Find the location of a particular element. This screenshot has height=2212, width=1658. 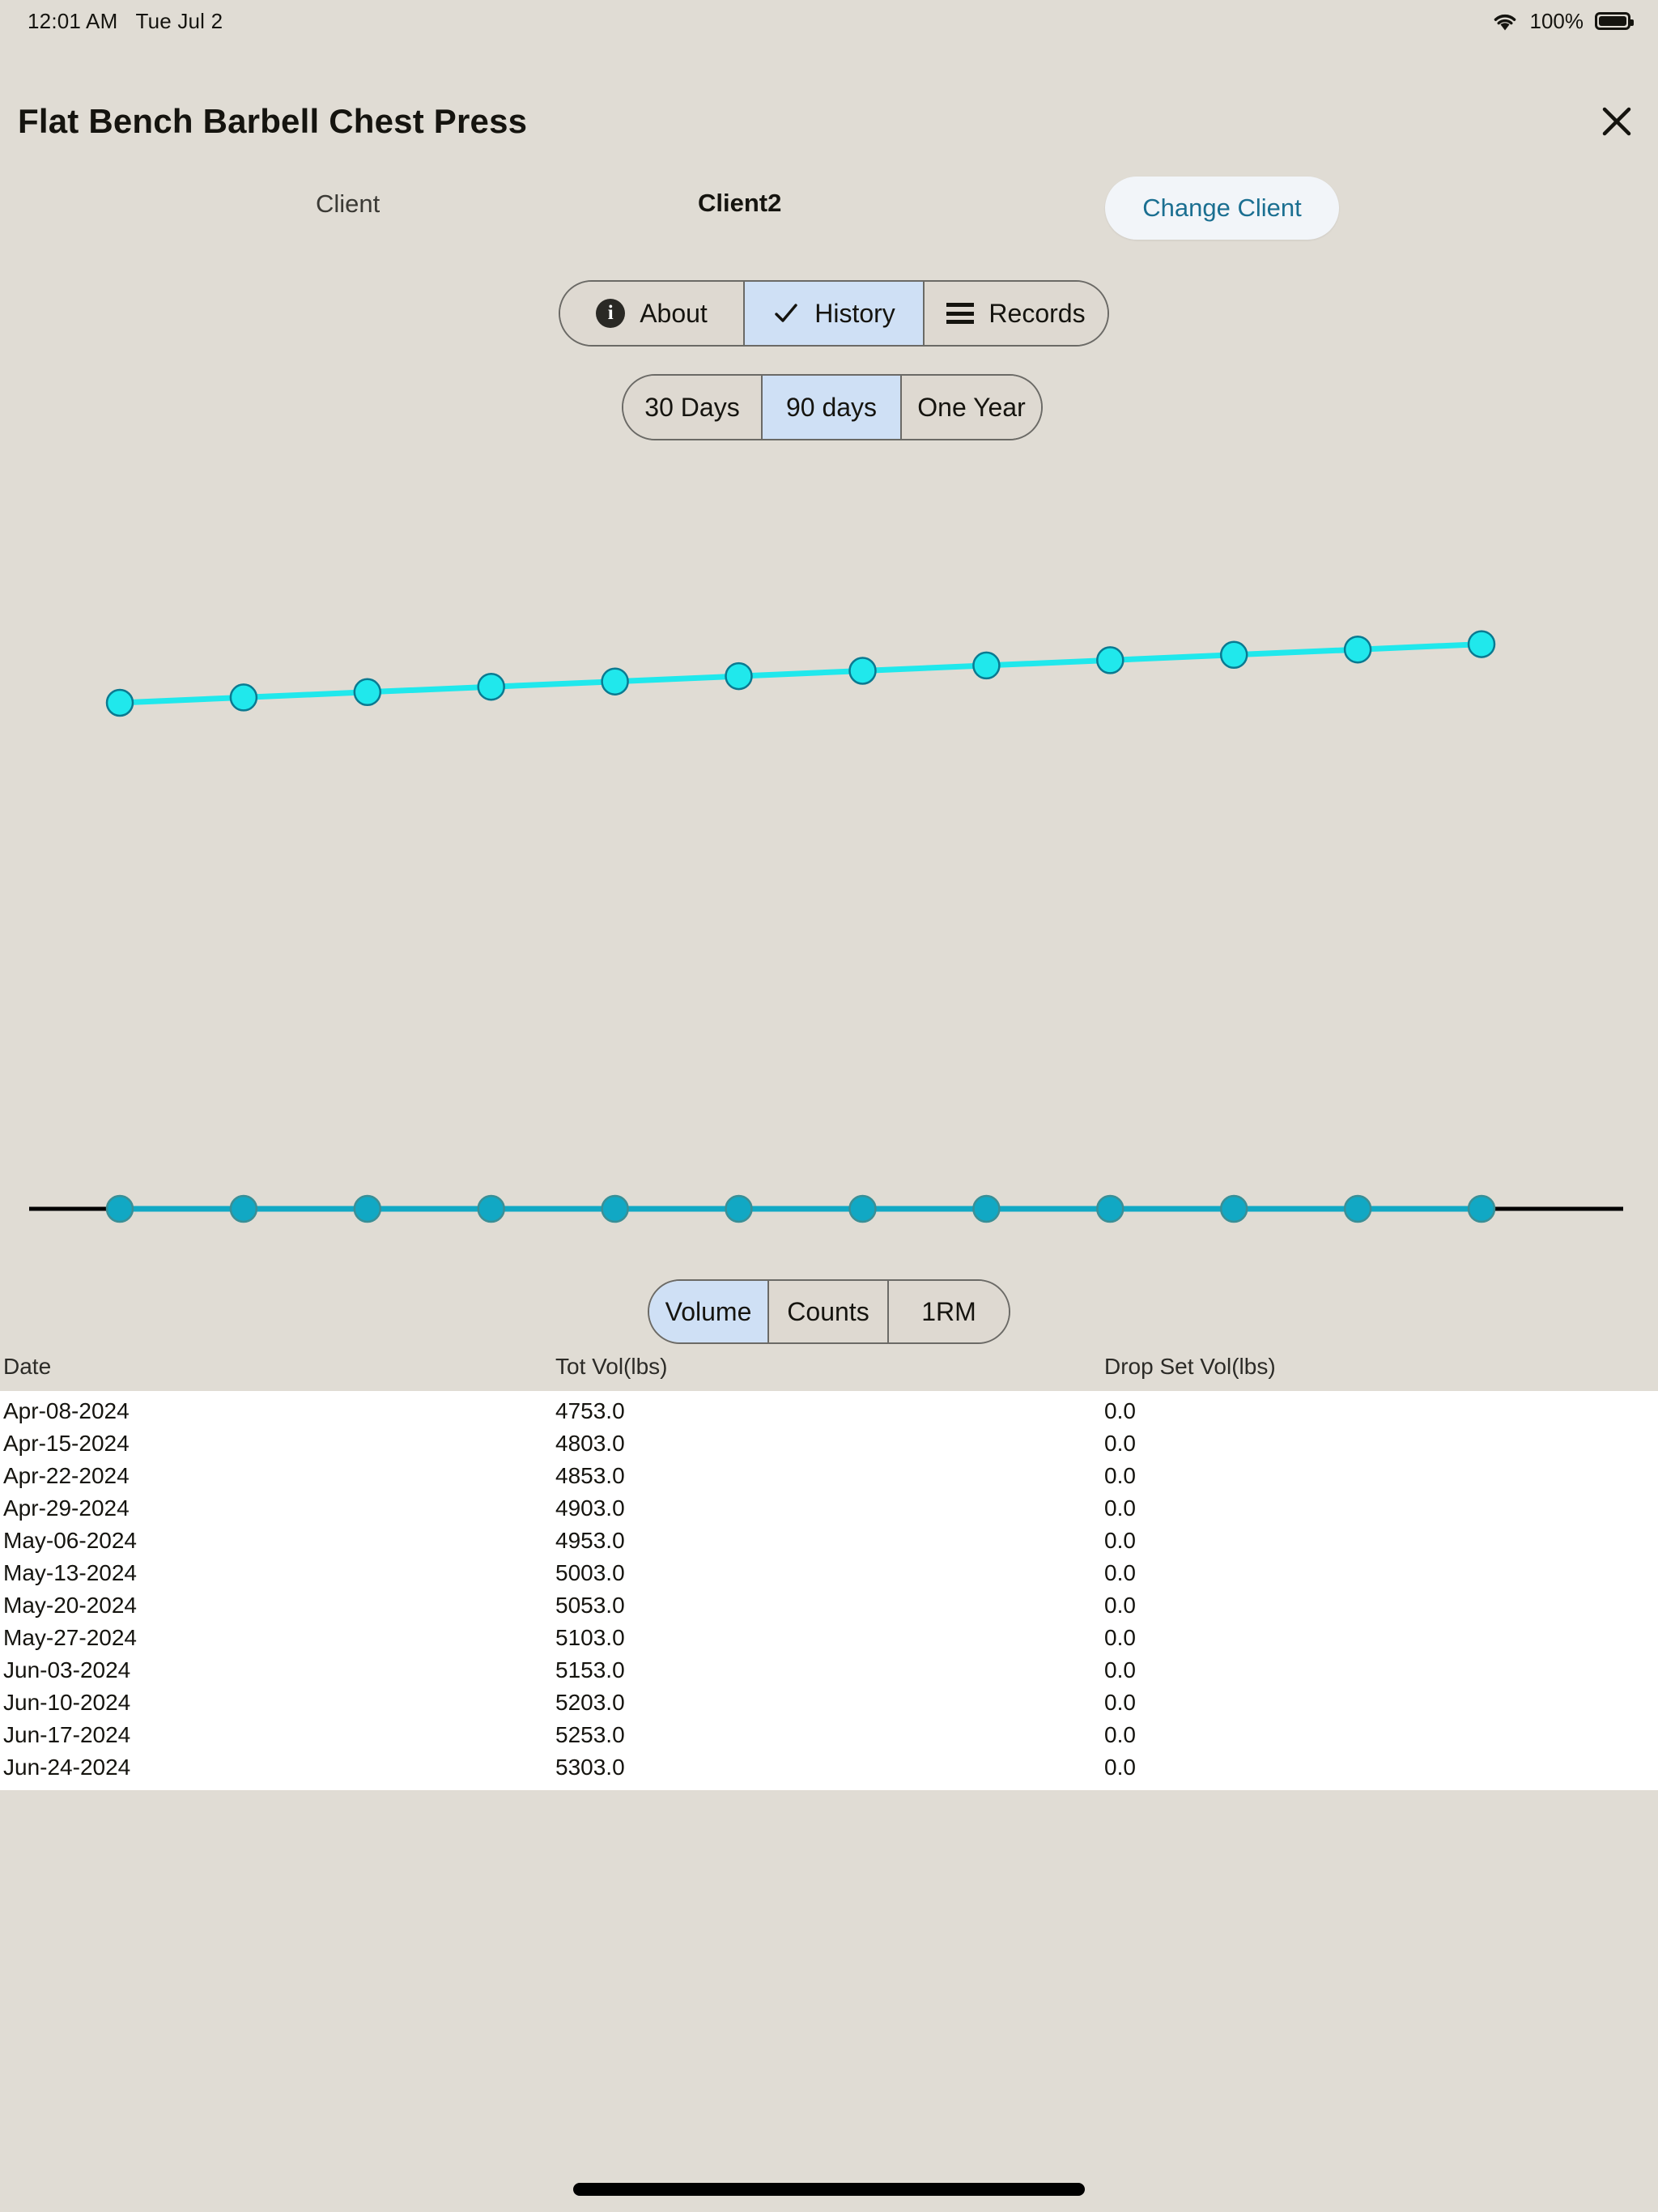

list-icon is located at coordinates (960, 314).